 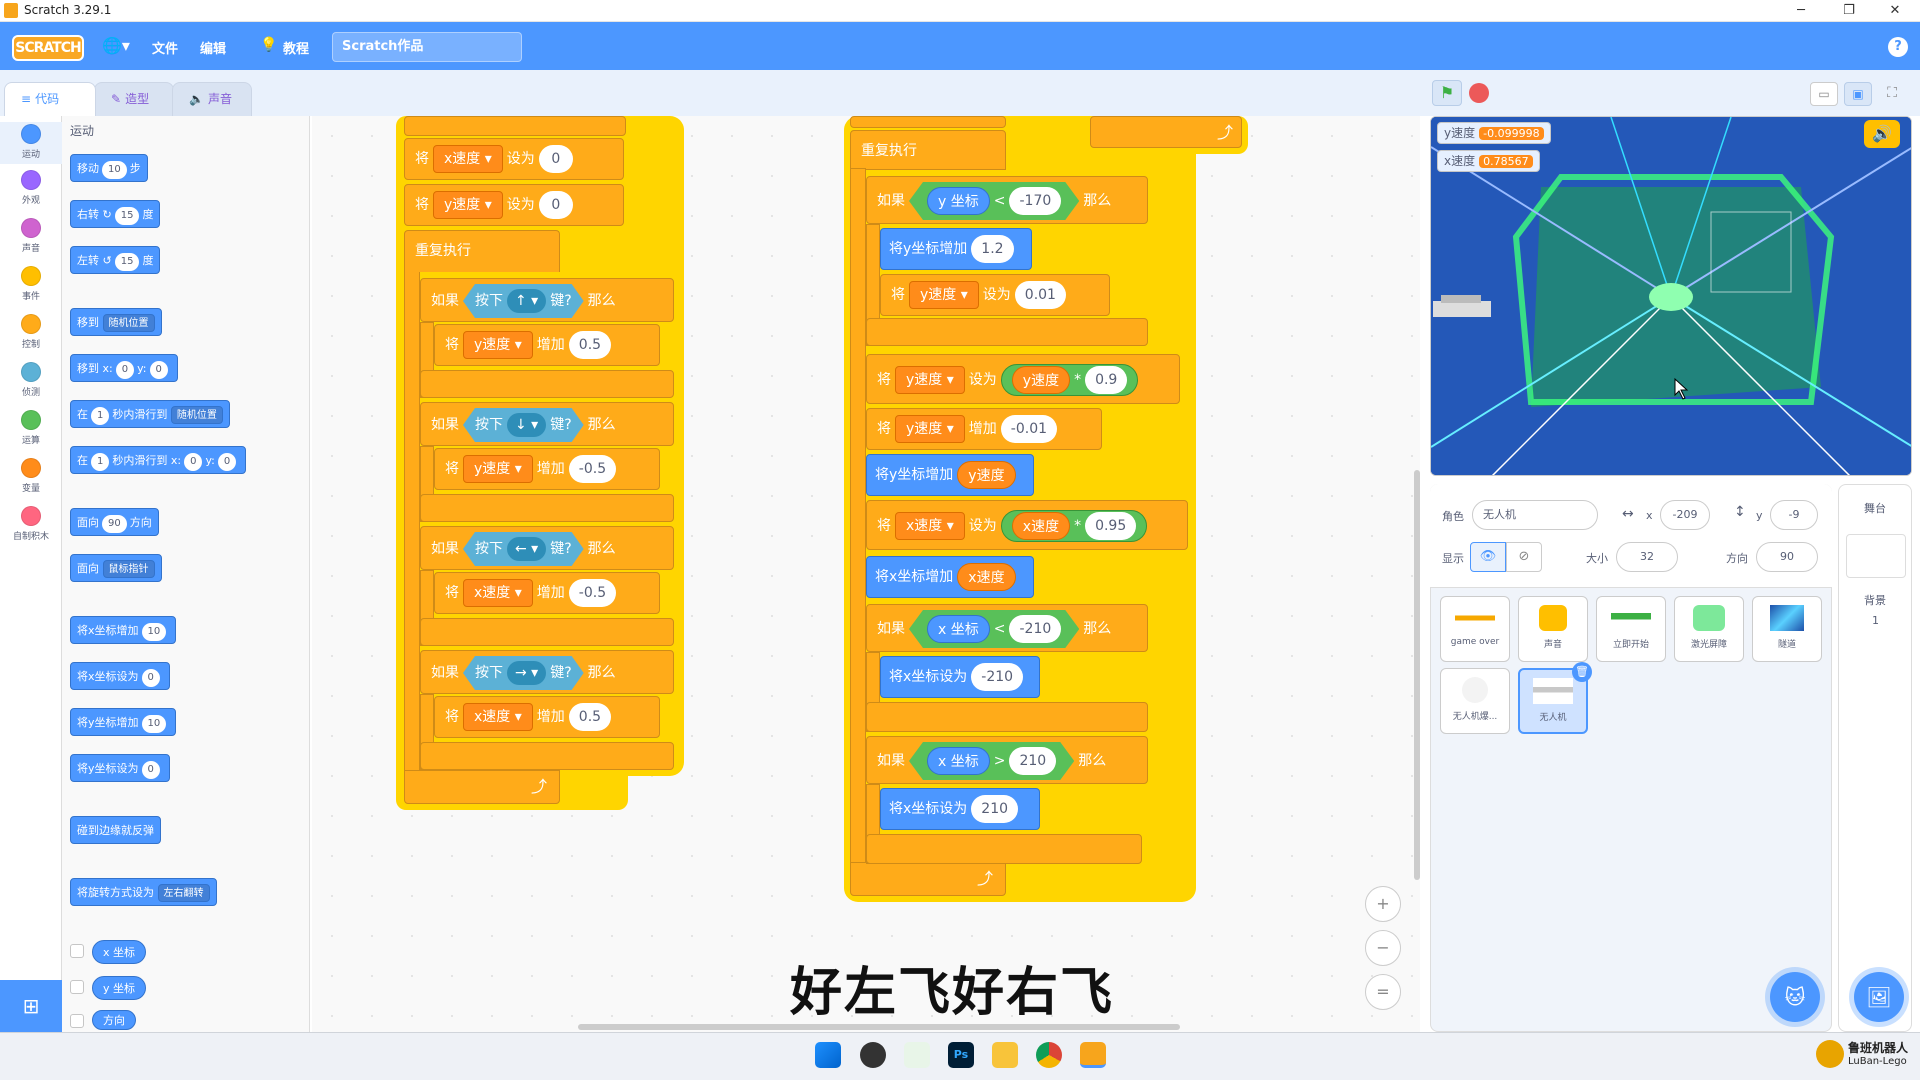 What do you see at coordinates (31, 524) in the screenshot?
I see `category-myblocks: 自制积木` at bounding box center [31, 524].